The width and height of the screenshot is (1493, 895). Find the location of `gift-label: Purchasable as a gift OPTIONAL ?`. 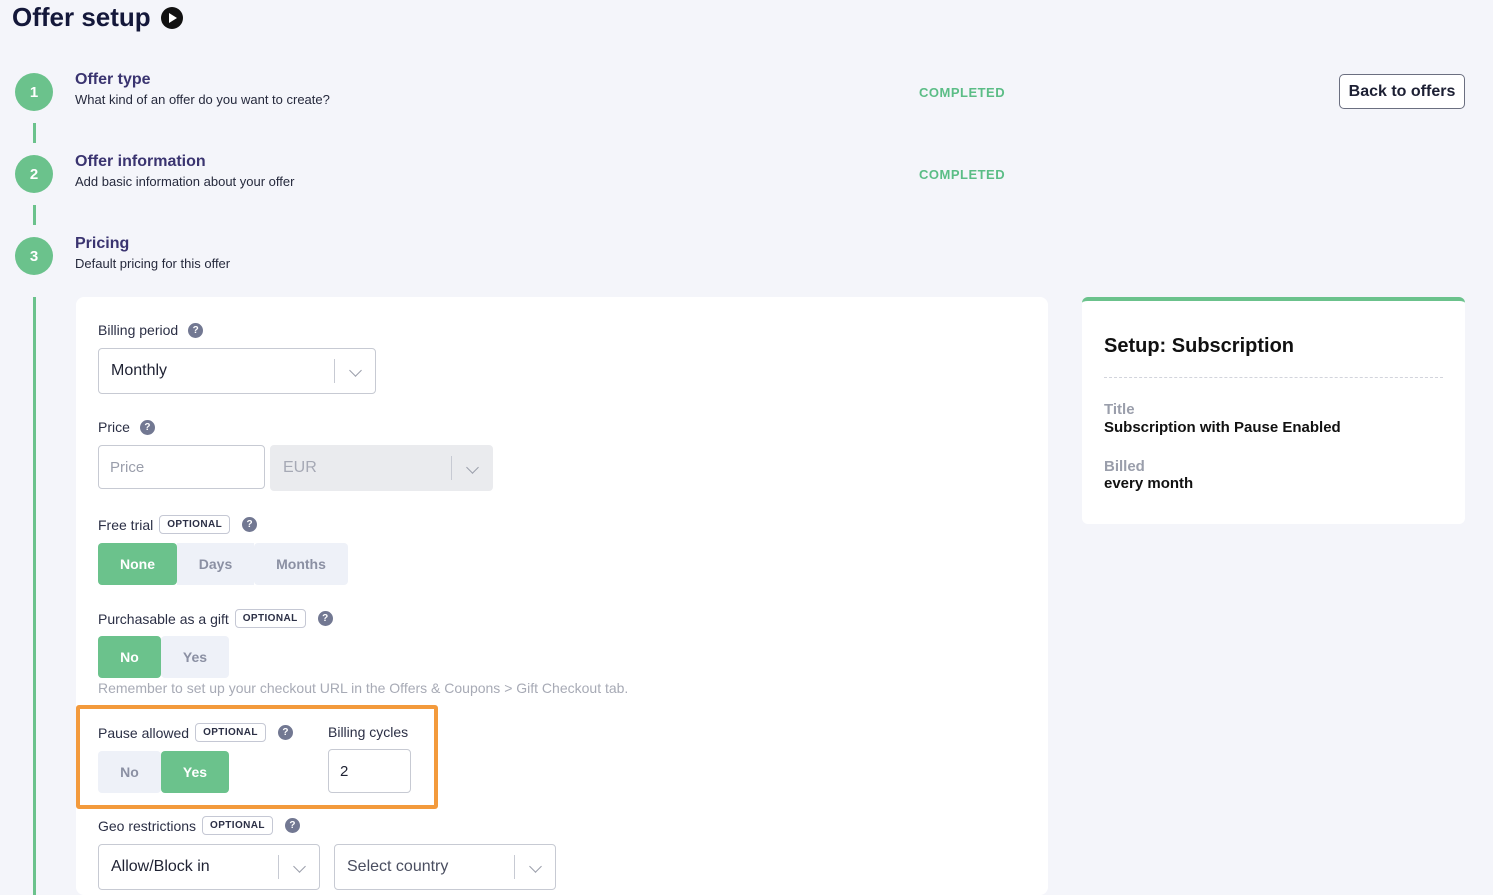

gift-label: Purchasable as a gift OPTIONAL ? is located at coordinates (215, 618).